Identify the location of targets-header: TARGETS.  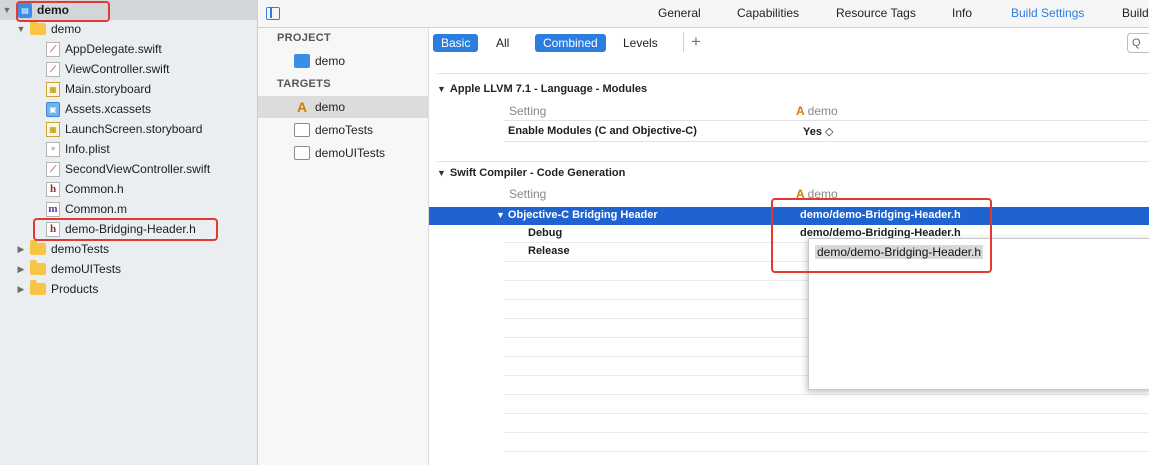
(304, 84).